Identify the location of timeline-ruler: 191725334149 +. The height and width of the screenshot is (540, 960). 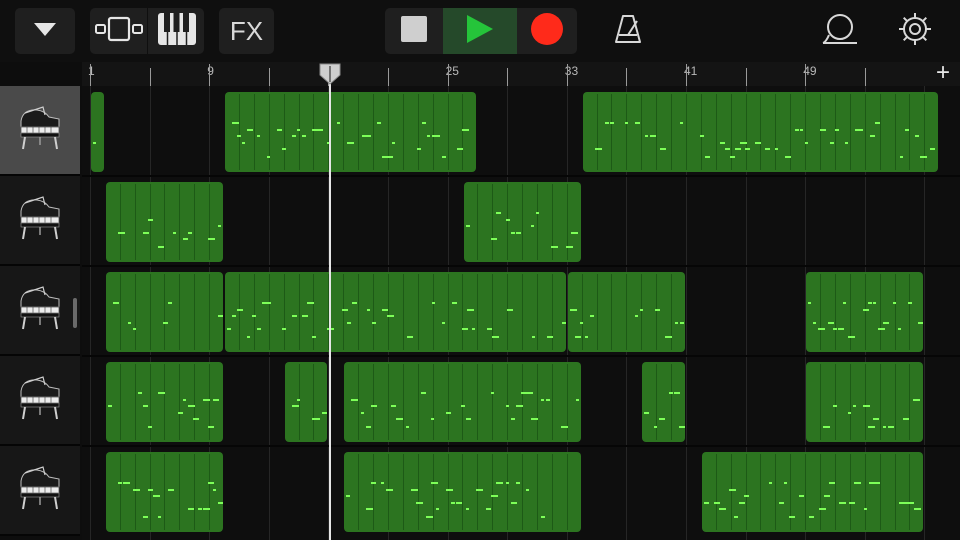
(521, 73).